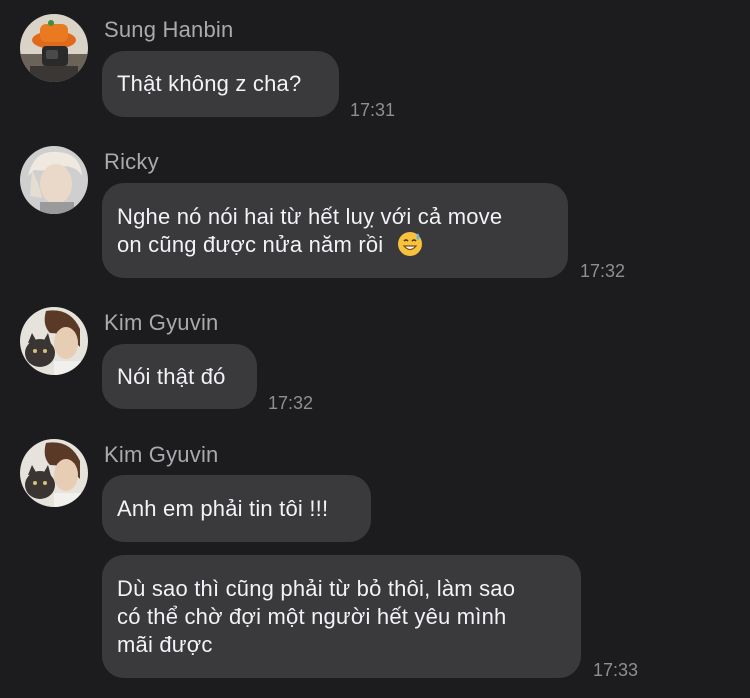 Image resolution: width=750 pixels, height=698 pixels. I want to click on profile-photo-blond-hair-icon, so click(54, 180).